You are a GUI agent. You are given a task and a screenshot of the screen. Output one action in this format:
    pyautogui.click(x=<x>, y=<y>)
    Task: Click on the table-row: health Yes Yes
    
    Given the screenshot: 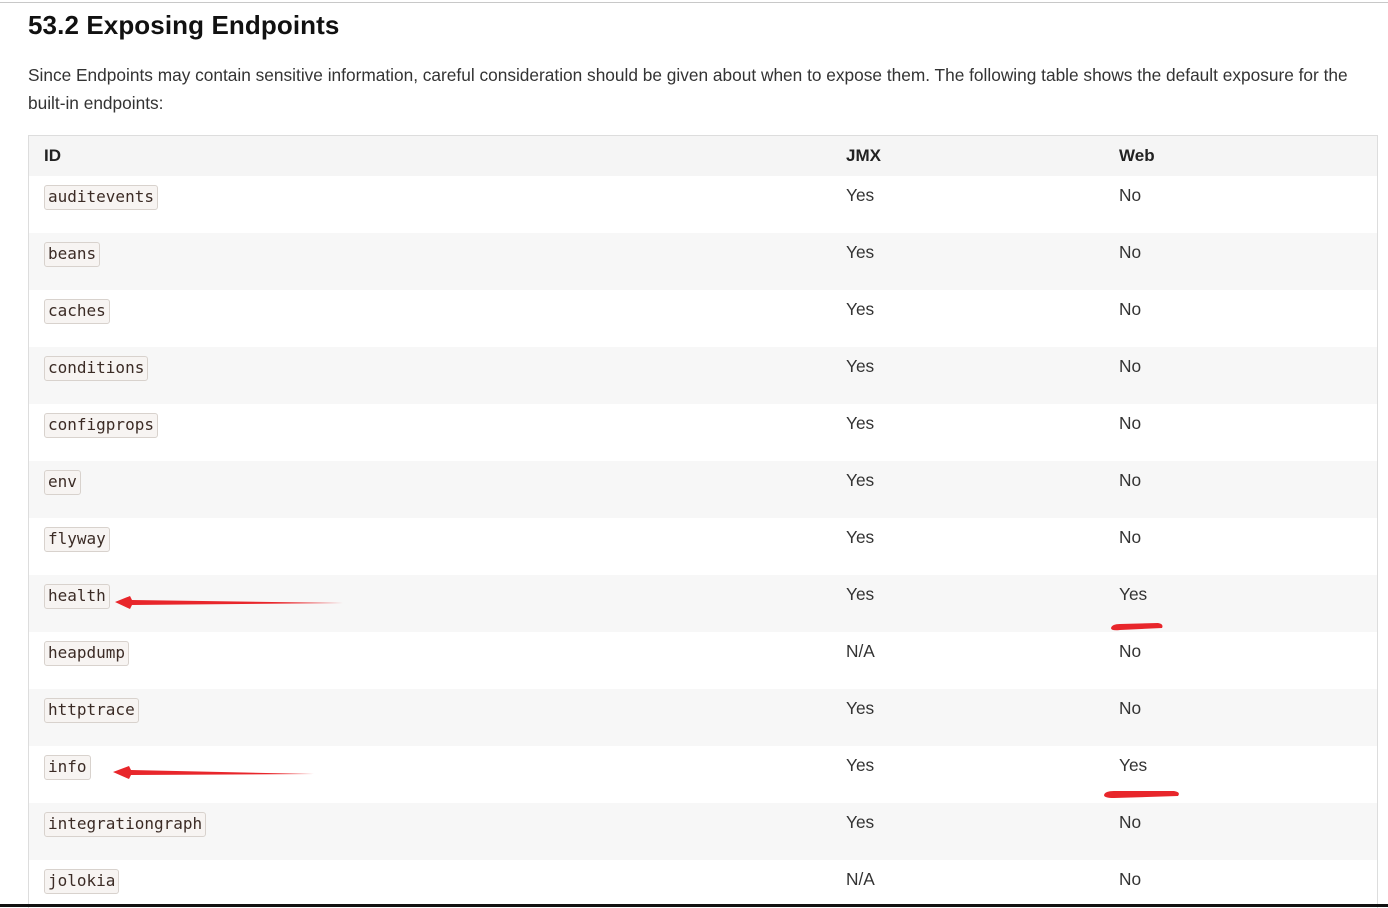 What is the action you would take?
    pyautogui.click(x=703, y=603)
    